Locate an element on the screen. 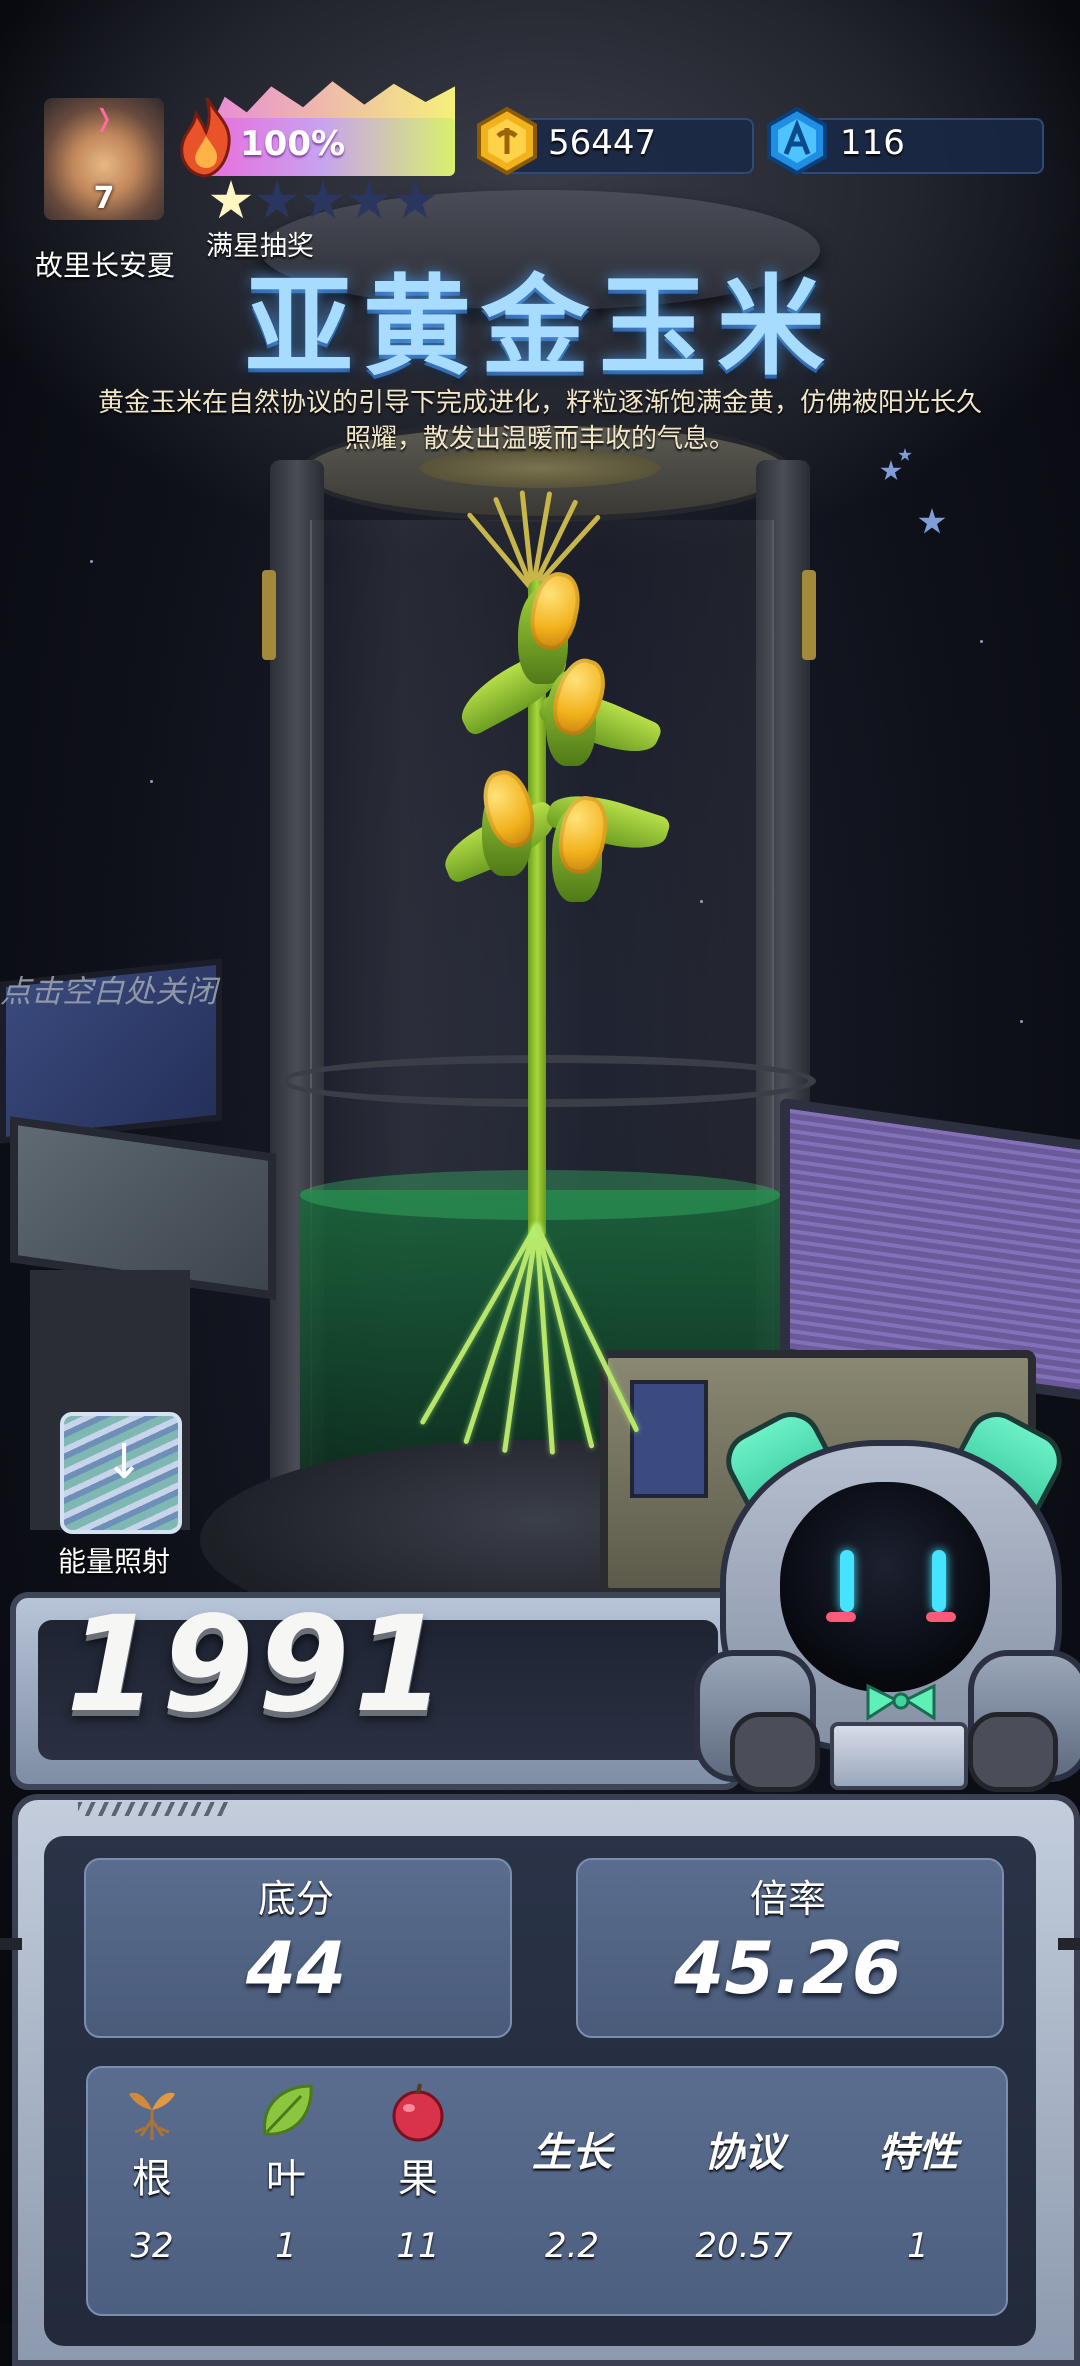  close-hint: 点击空白处关闭 is located at coordinates (108, 988).